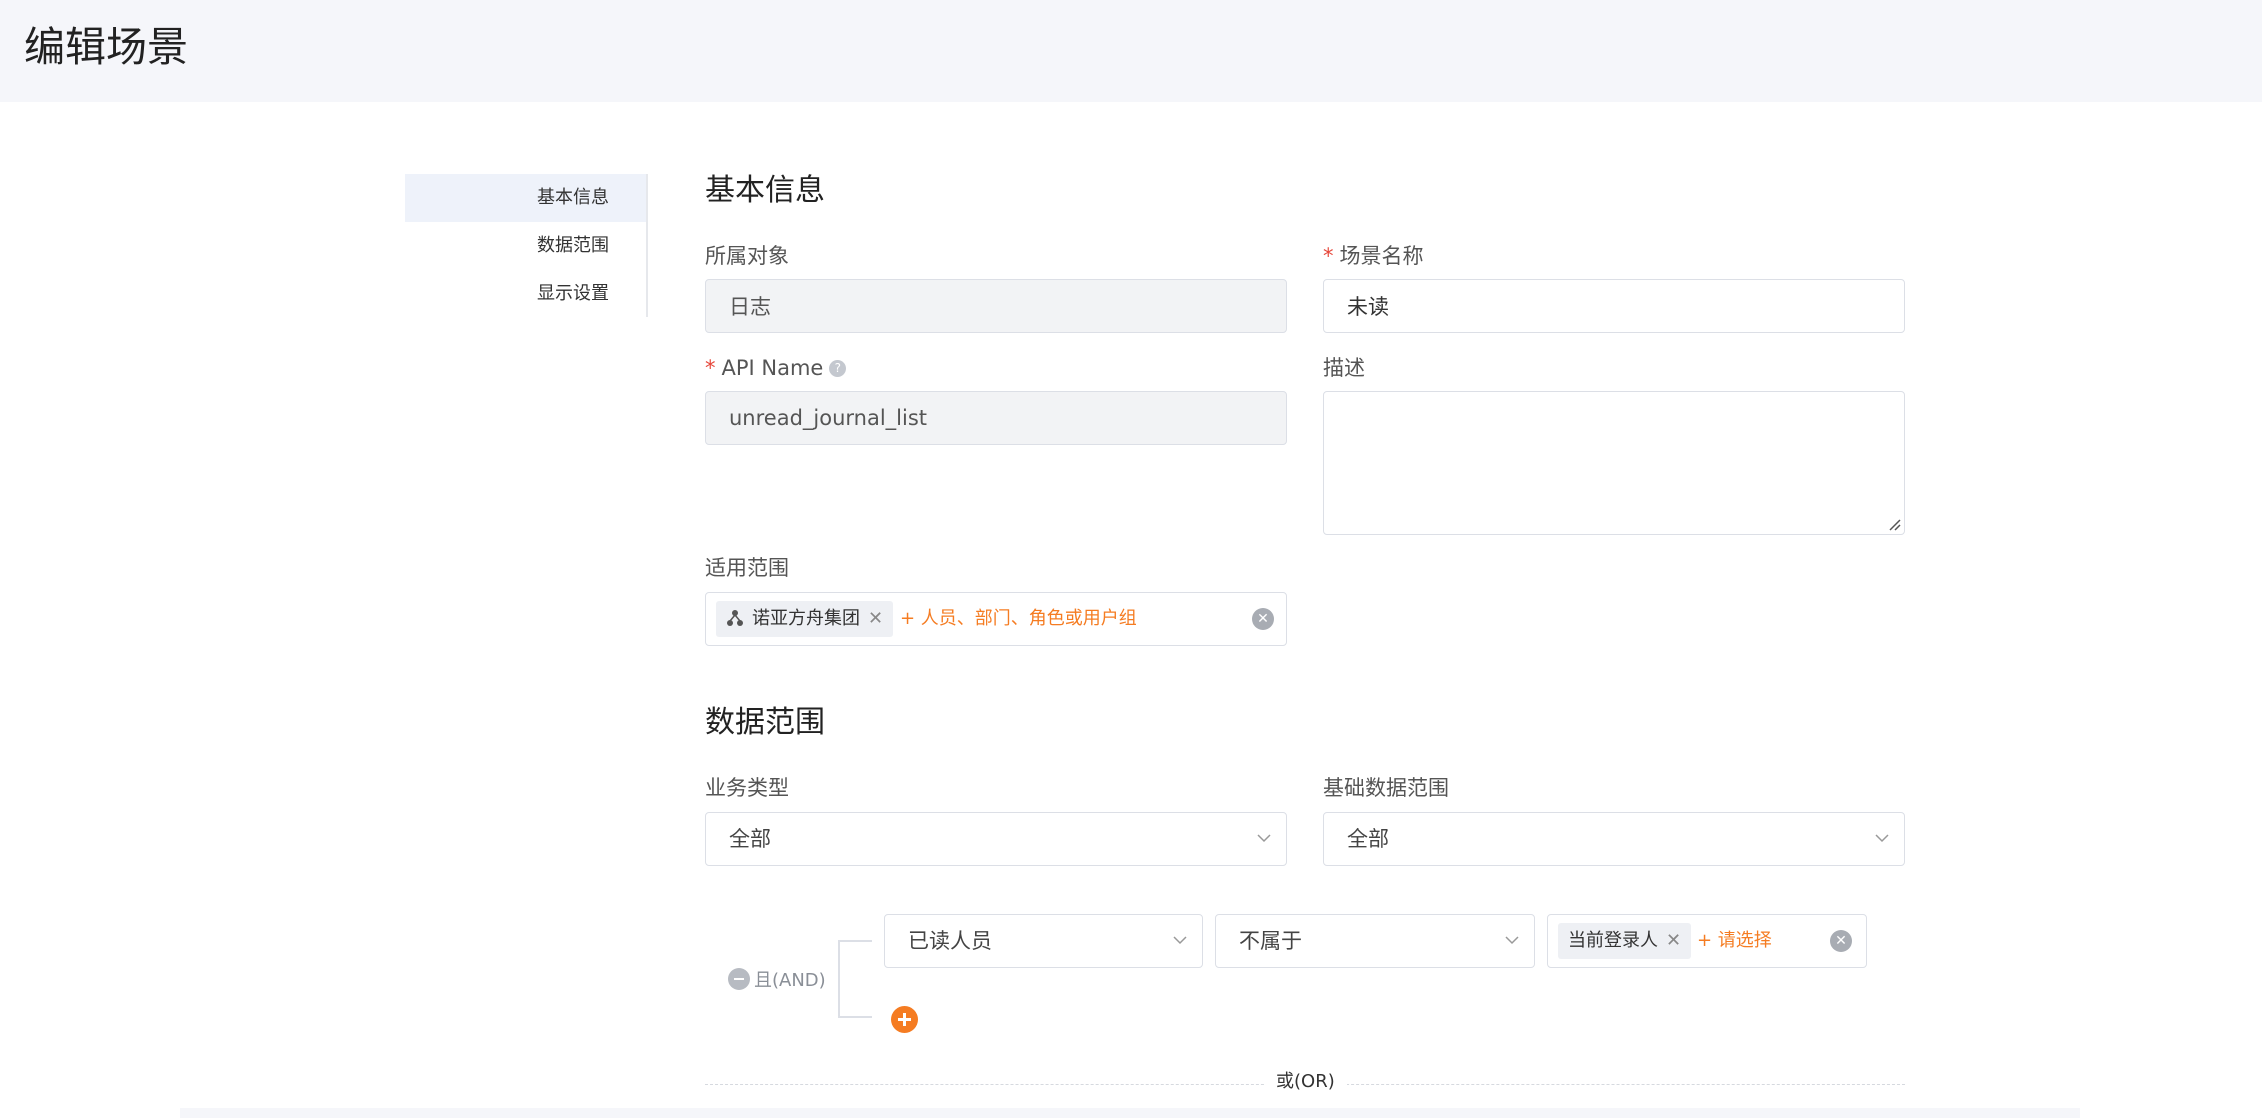 Image resolution: width=2262 pixels, height=1118 pixels. What do you see at coordinates (1270, 941) in the screenshot?
I see `condition-operator-value: 不属于` at bounding box center [1270, 941].